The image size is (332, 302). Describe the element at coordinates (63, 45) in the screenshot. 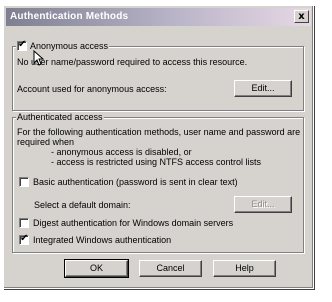

I see `anonymous-access-legend: ✔ Anonymous access` at that location.